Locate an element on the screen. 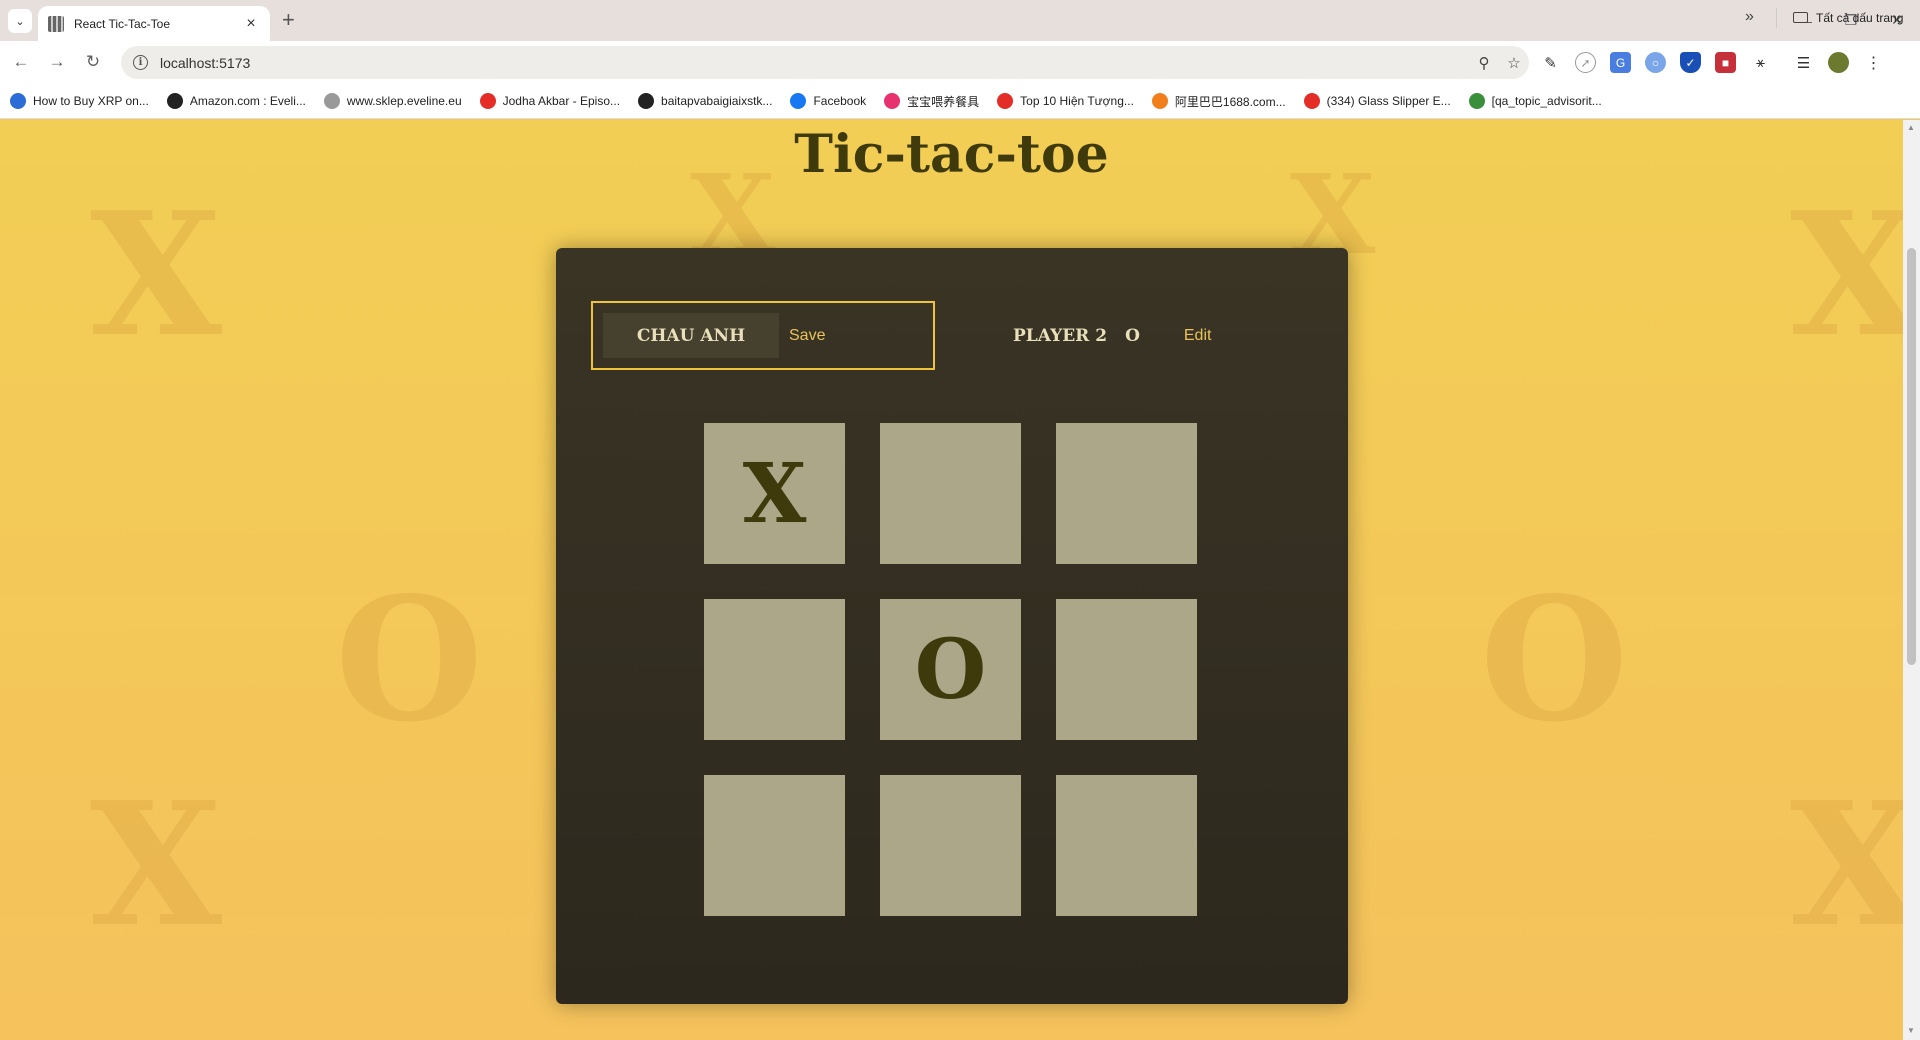 The width and height of the screenshot is (1920, 1040). folder-icon is located at coordinates (1800, 17).